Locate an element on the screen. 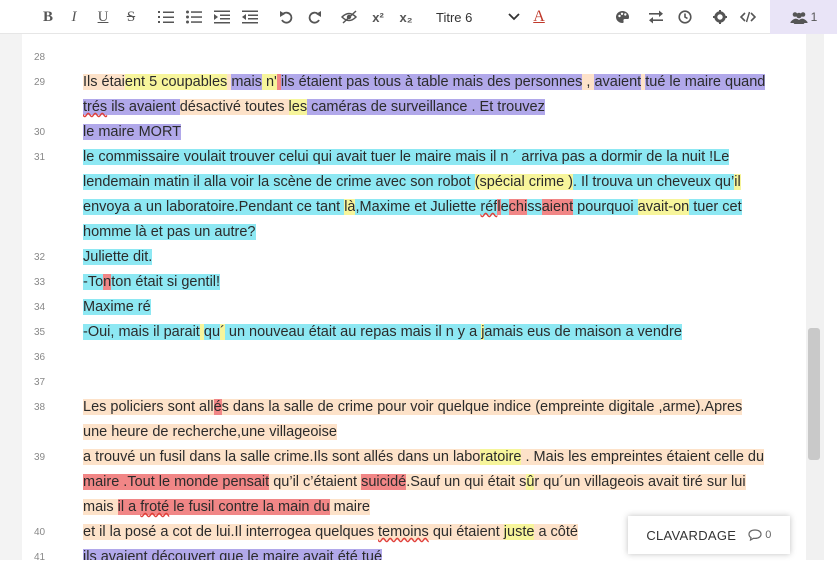  superscript-label: x² is located at coordinates (378, 17).